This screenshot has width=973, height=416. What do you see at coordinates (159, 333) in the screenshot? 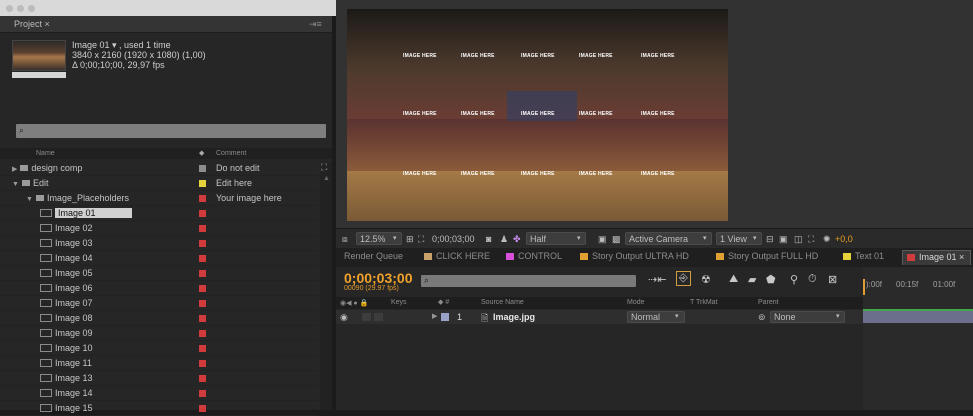
I see `project-row: Image 09` at bounding box center [159, 333].